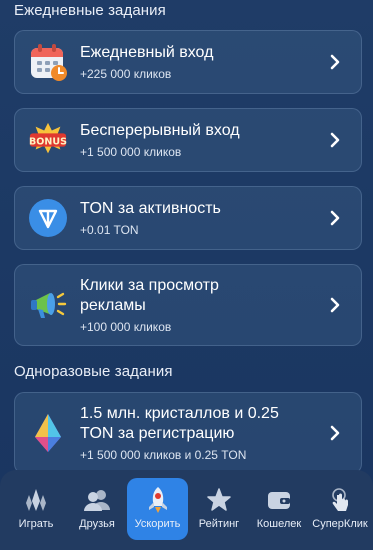 Image resolution: width=373 pixels, height=550 pixels. What do you see at coordinates (188, 62) in the screenshot?
I see `task-daily-login: Ежедневный вход +225 000 кликов` at bounding box center [188, 62].